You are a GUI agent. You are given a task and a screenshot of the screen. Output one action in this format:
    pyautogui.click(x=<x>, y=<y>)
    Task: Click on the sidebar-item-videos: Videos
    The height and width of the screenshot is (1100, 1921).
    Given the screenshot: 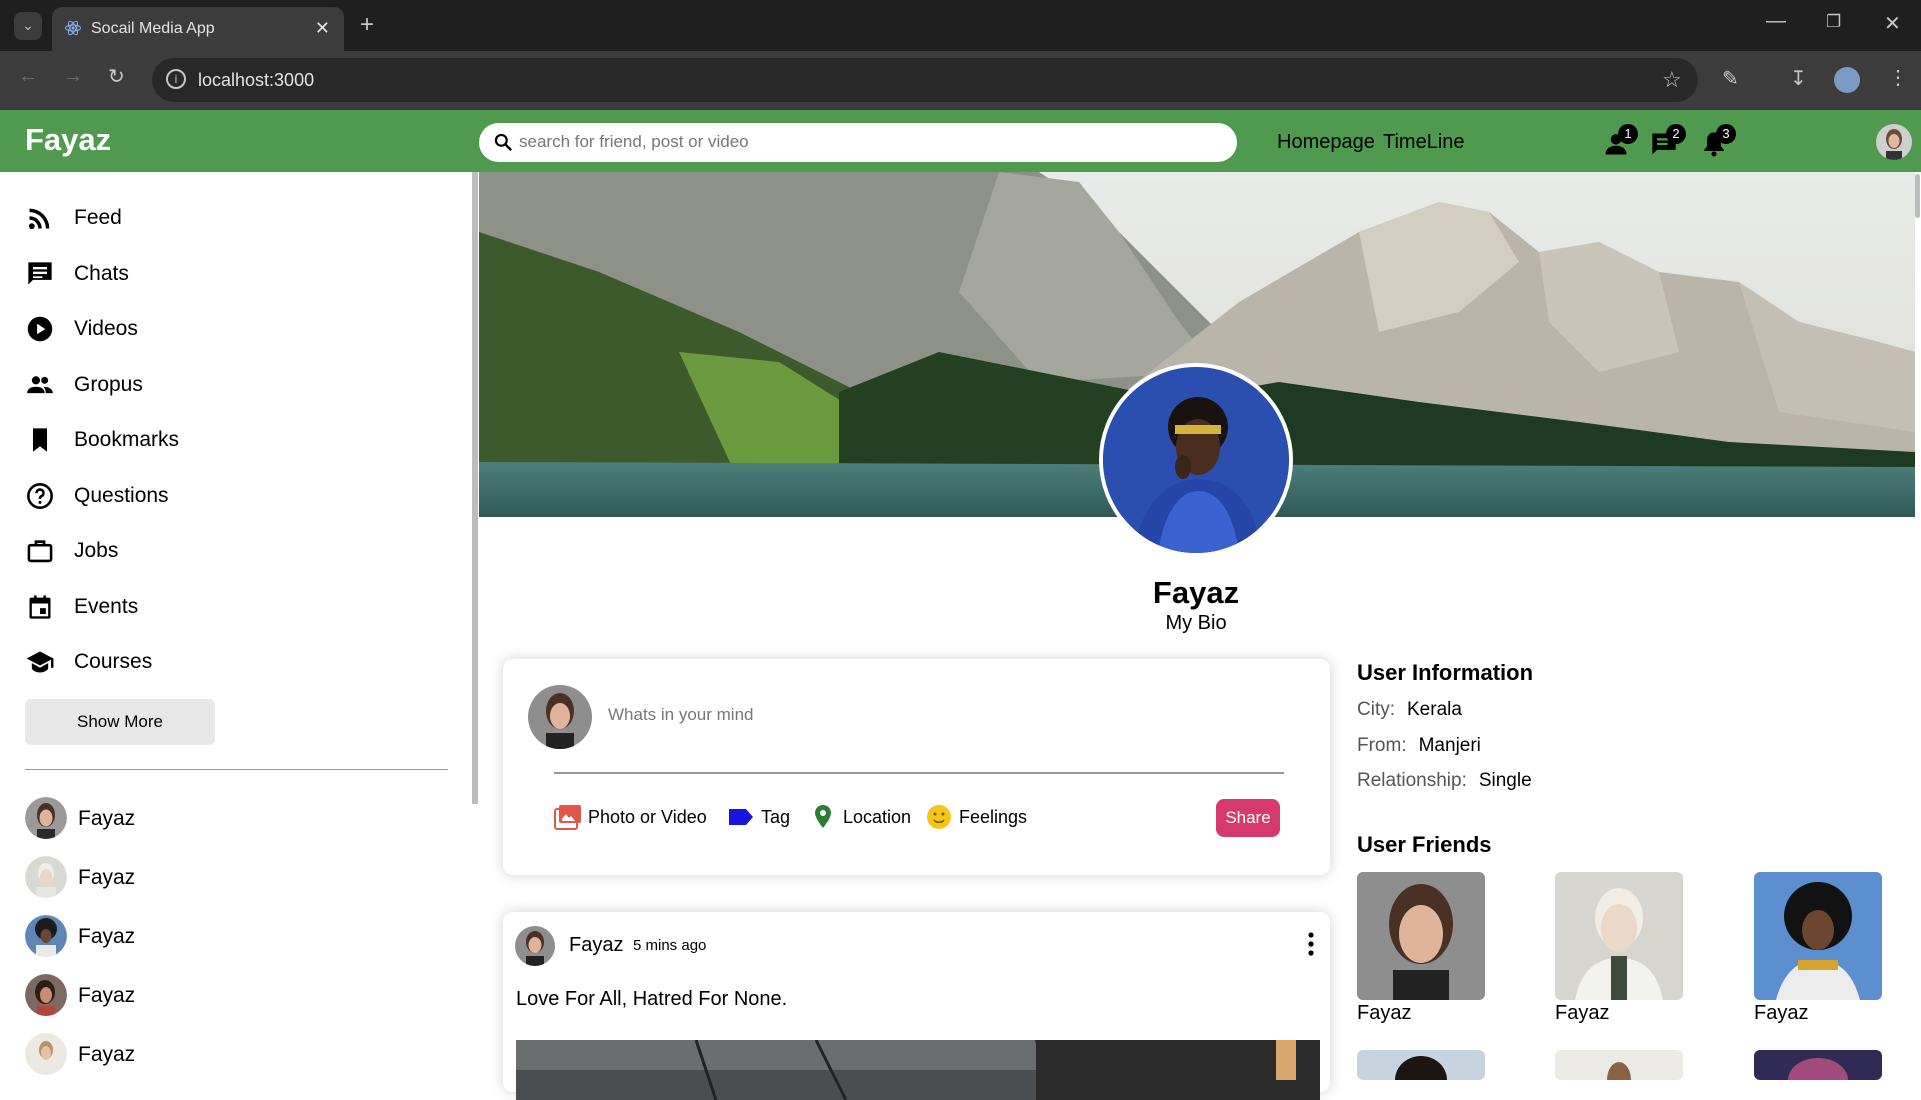 What is the action you would take?
    pyautogui.click(x=226, y=327)
    